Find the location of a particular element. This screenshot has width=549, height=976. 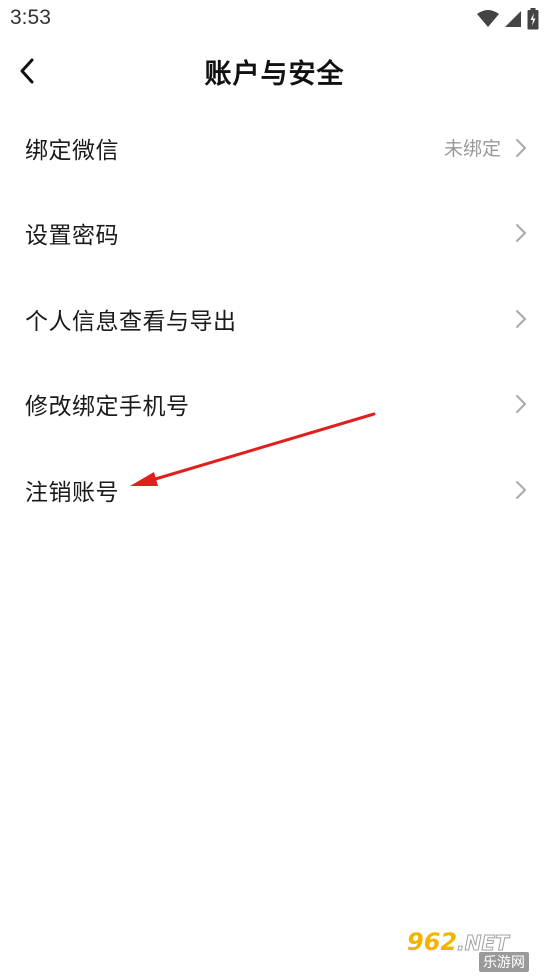

menu-item-label: 设置密码 is located at coordinates (72, 236).